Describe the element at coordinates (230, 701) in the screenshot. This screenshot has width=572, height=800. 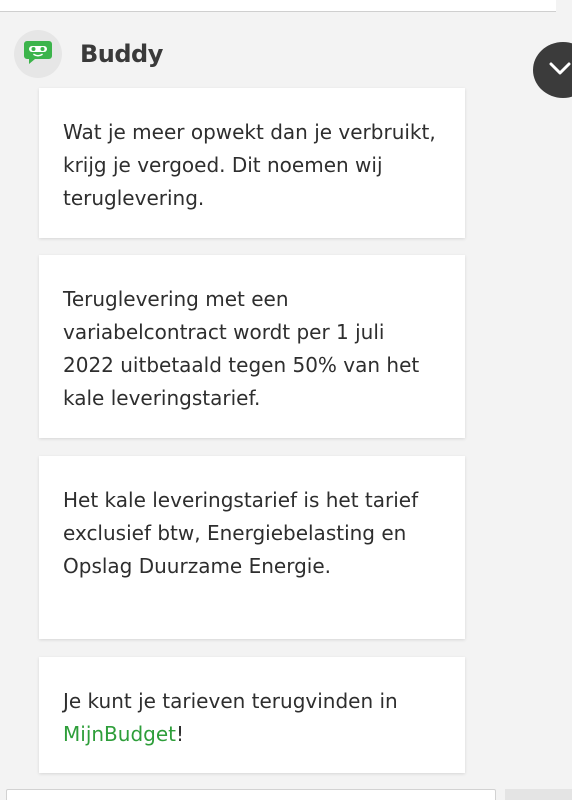
I see `message-text: Je kunt je tarieven terugvinden in` at that location.